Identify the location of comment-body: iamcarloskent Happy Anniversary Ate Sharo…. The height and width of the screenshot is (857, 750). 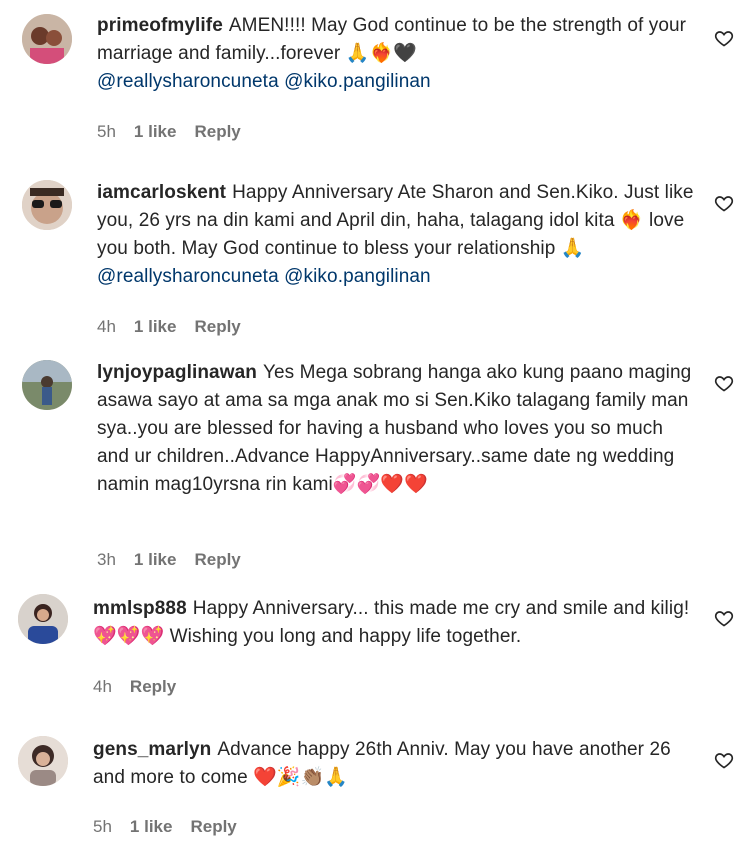
(397, 235).